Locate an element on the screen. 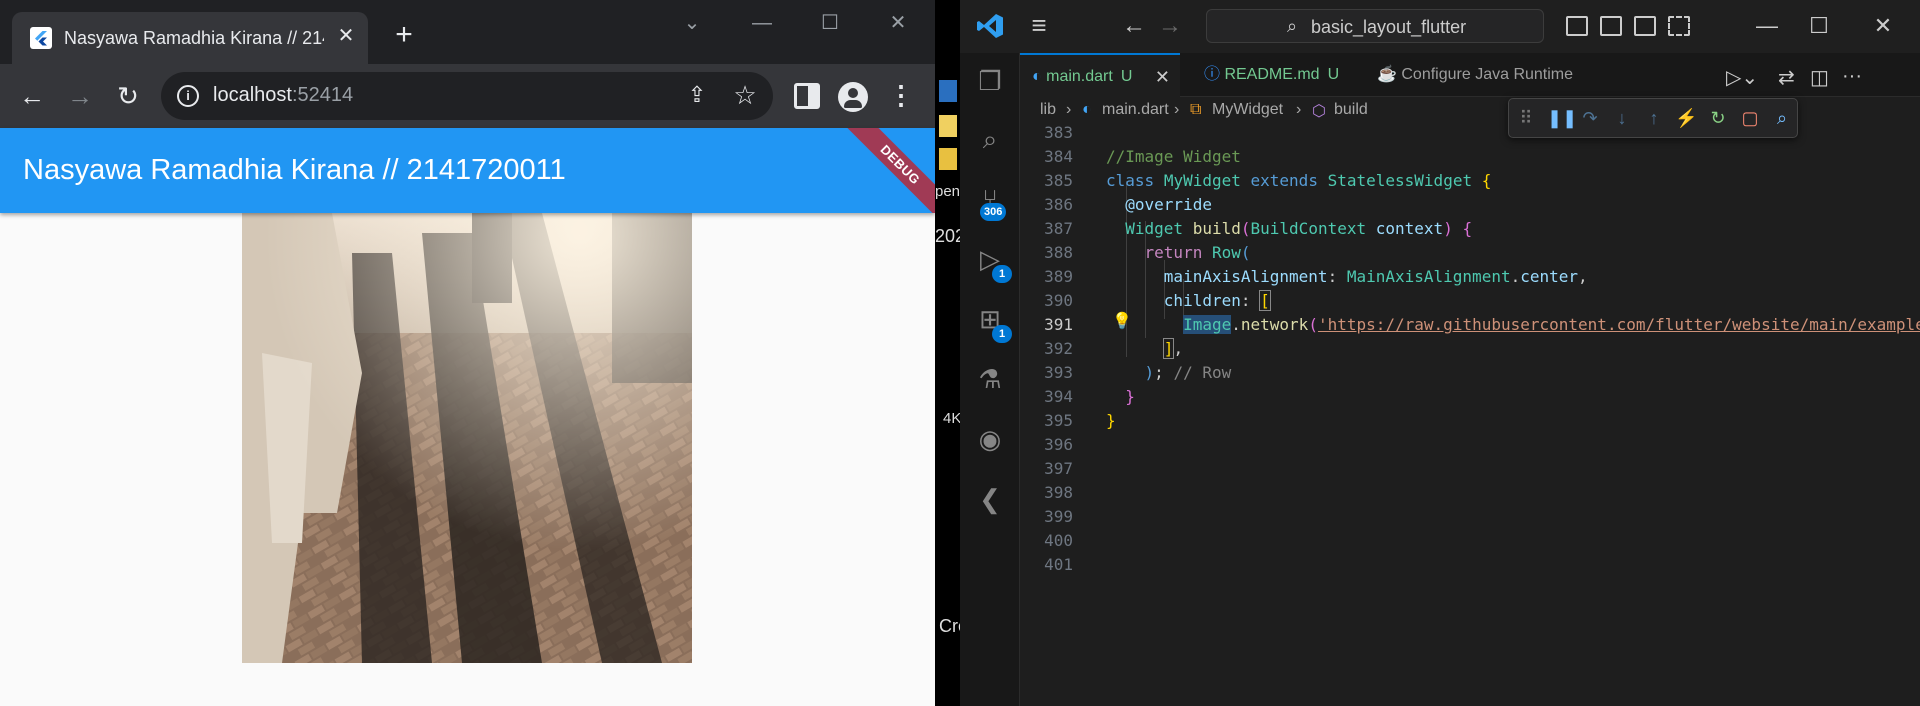 This screenshot has width=1920, height=706. menu-hamburger-icon: ≡ is located at coordinates (1039, 25).